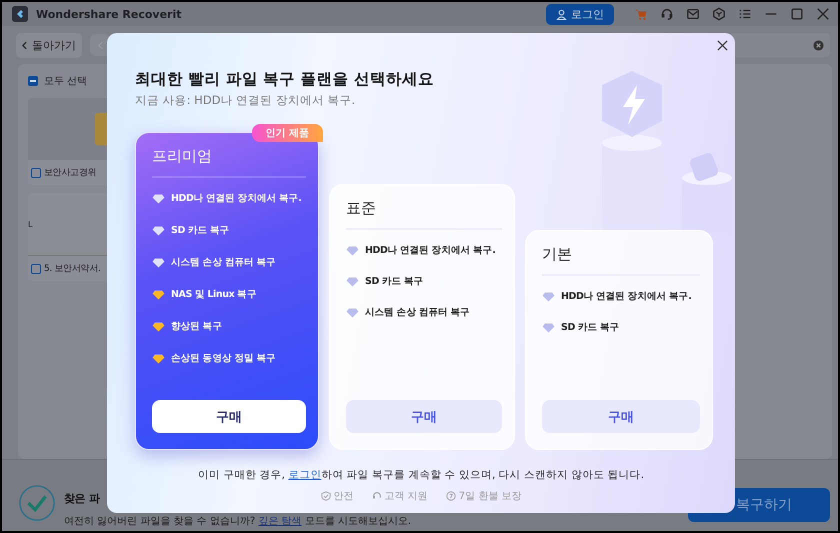 The width and height of the screenshot is (840, 533). Describe the element at coordinates (818, 45) in the screenshot. I see `clear-icon` at that location.